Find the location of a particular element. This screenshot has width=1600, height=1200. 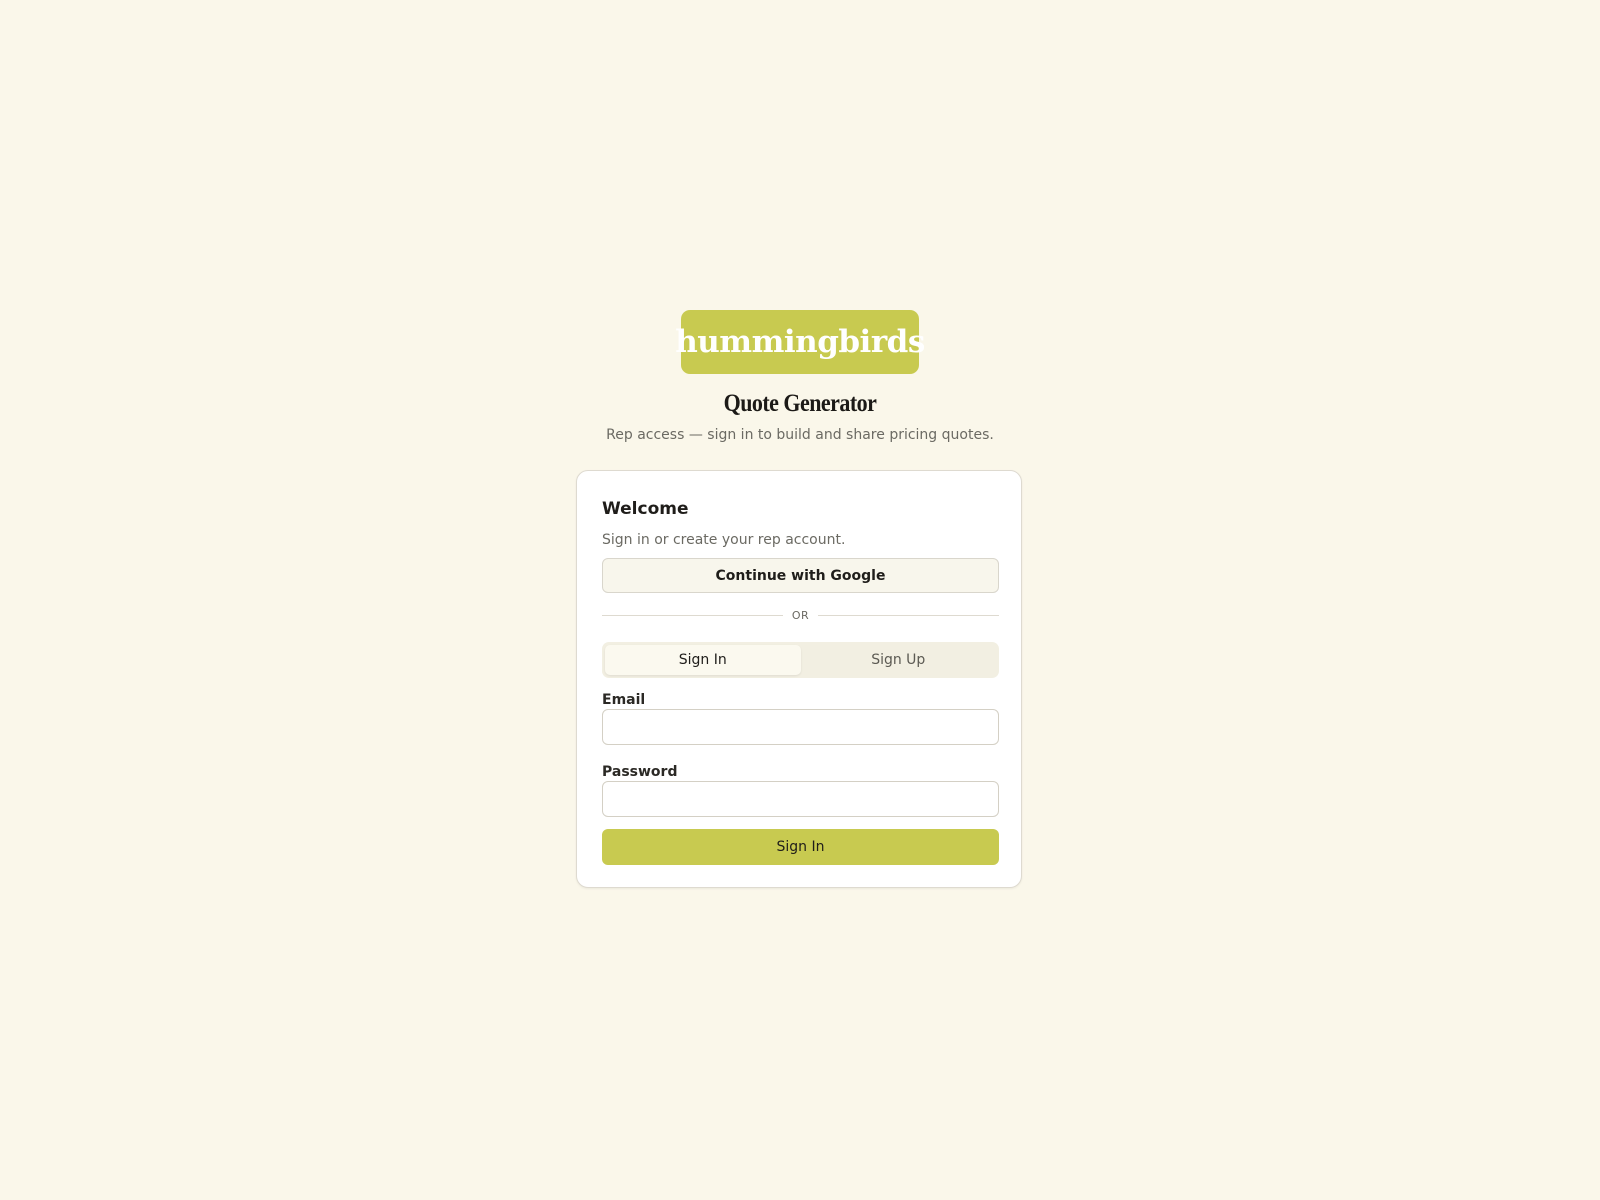

brand-logo: hummingbirds is located at coordinates (800, 342).